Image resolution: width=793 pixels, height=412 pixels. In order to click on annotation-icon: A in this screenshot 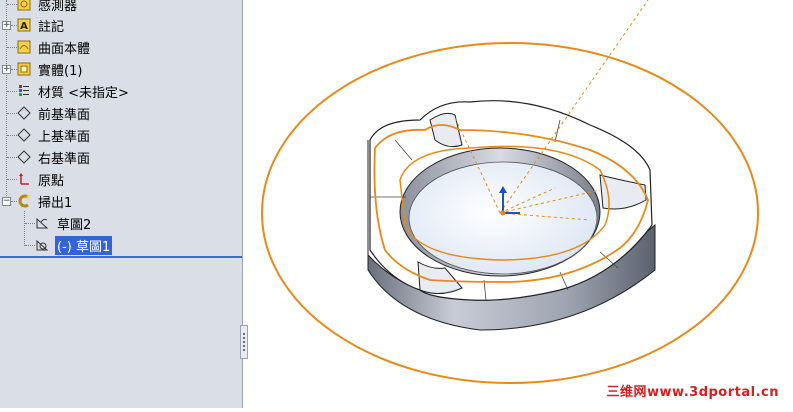, I will do `click(24, 25)`.